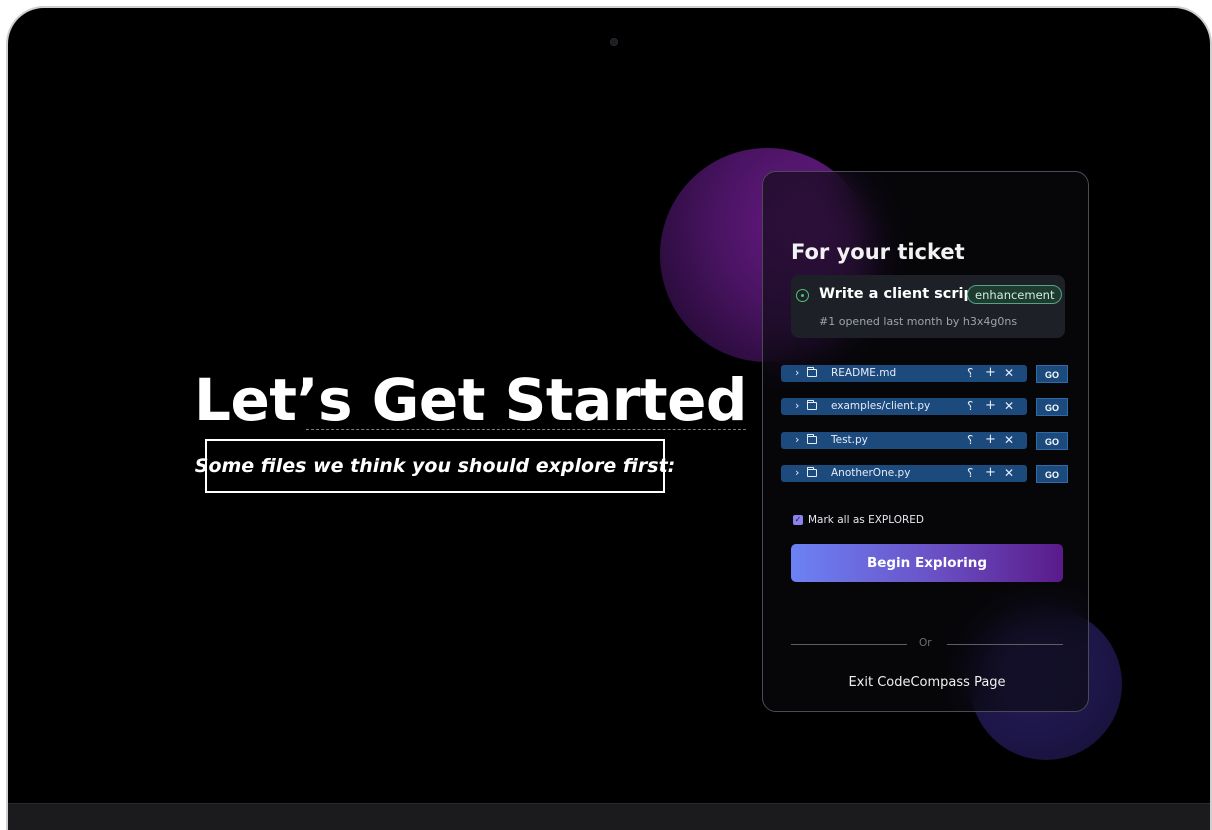 Image resolution: width=1212 pixels, height=830 pixels. Describe the element at coordinates (1005, 644) in the screenshot. I see `divider-line-right` at that location.